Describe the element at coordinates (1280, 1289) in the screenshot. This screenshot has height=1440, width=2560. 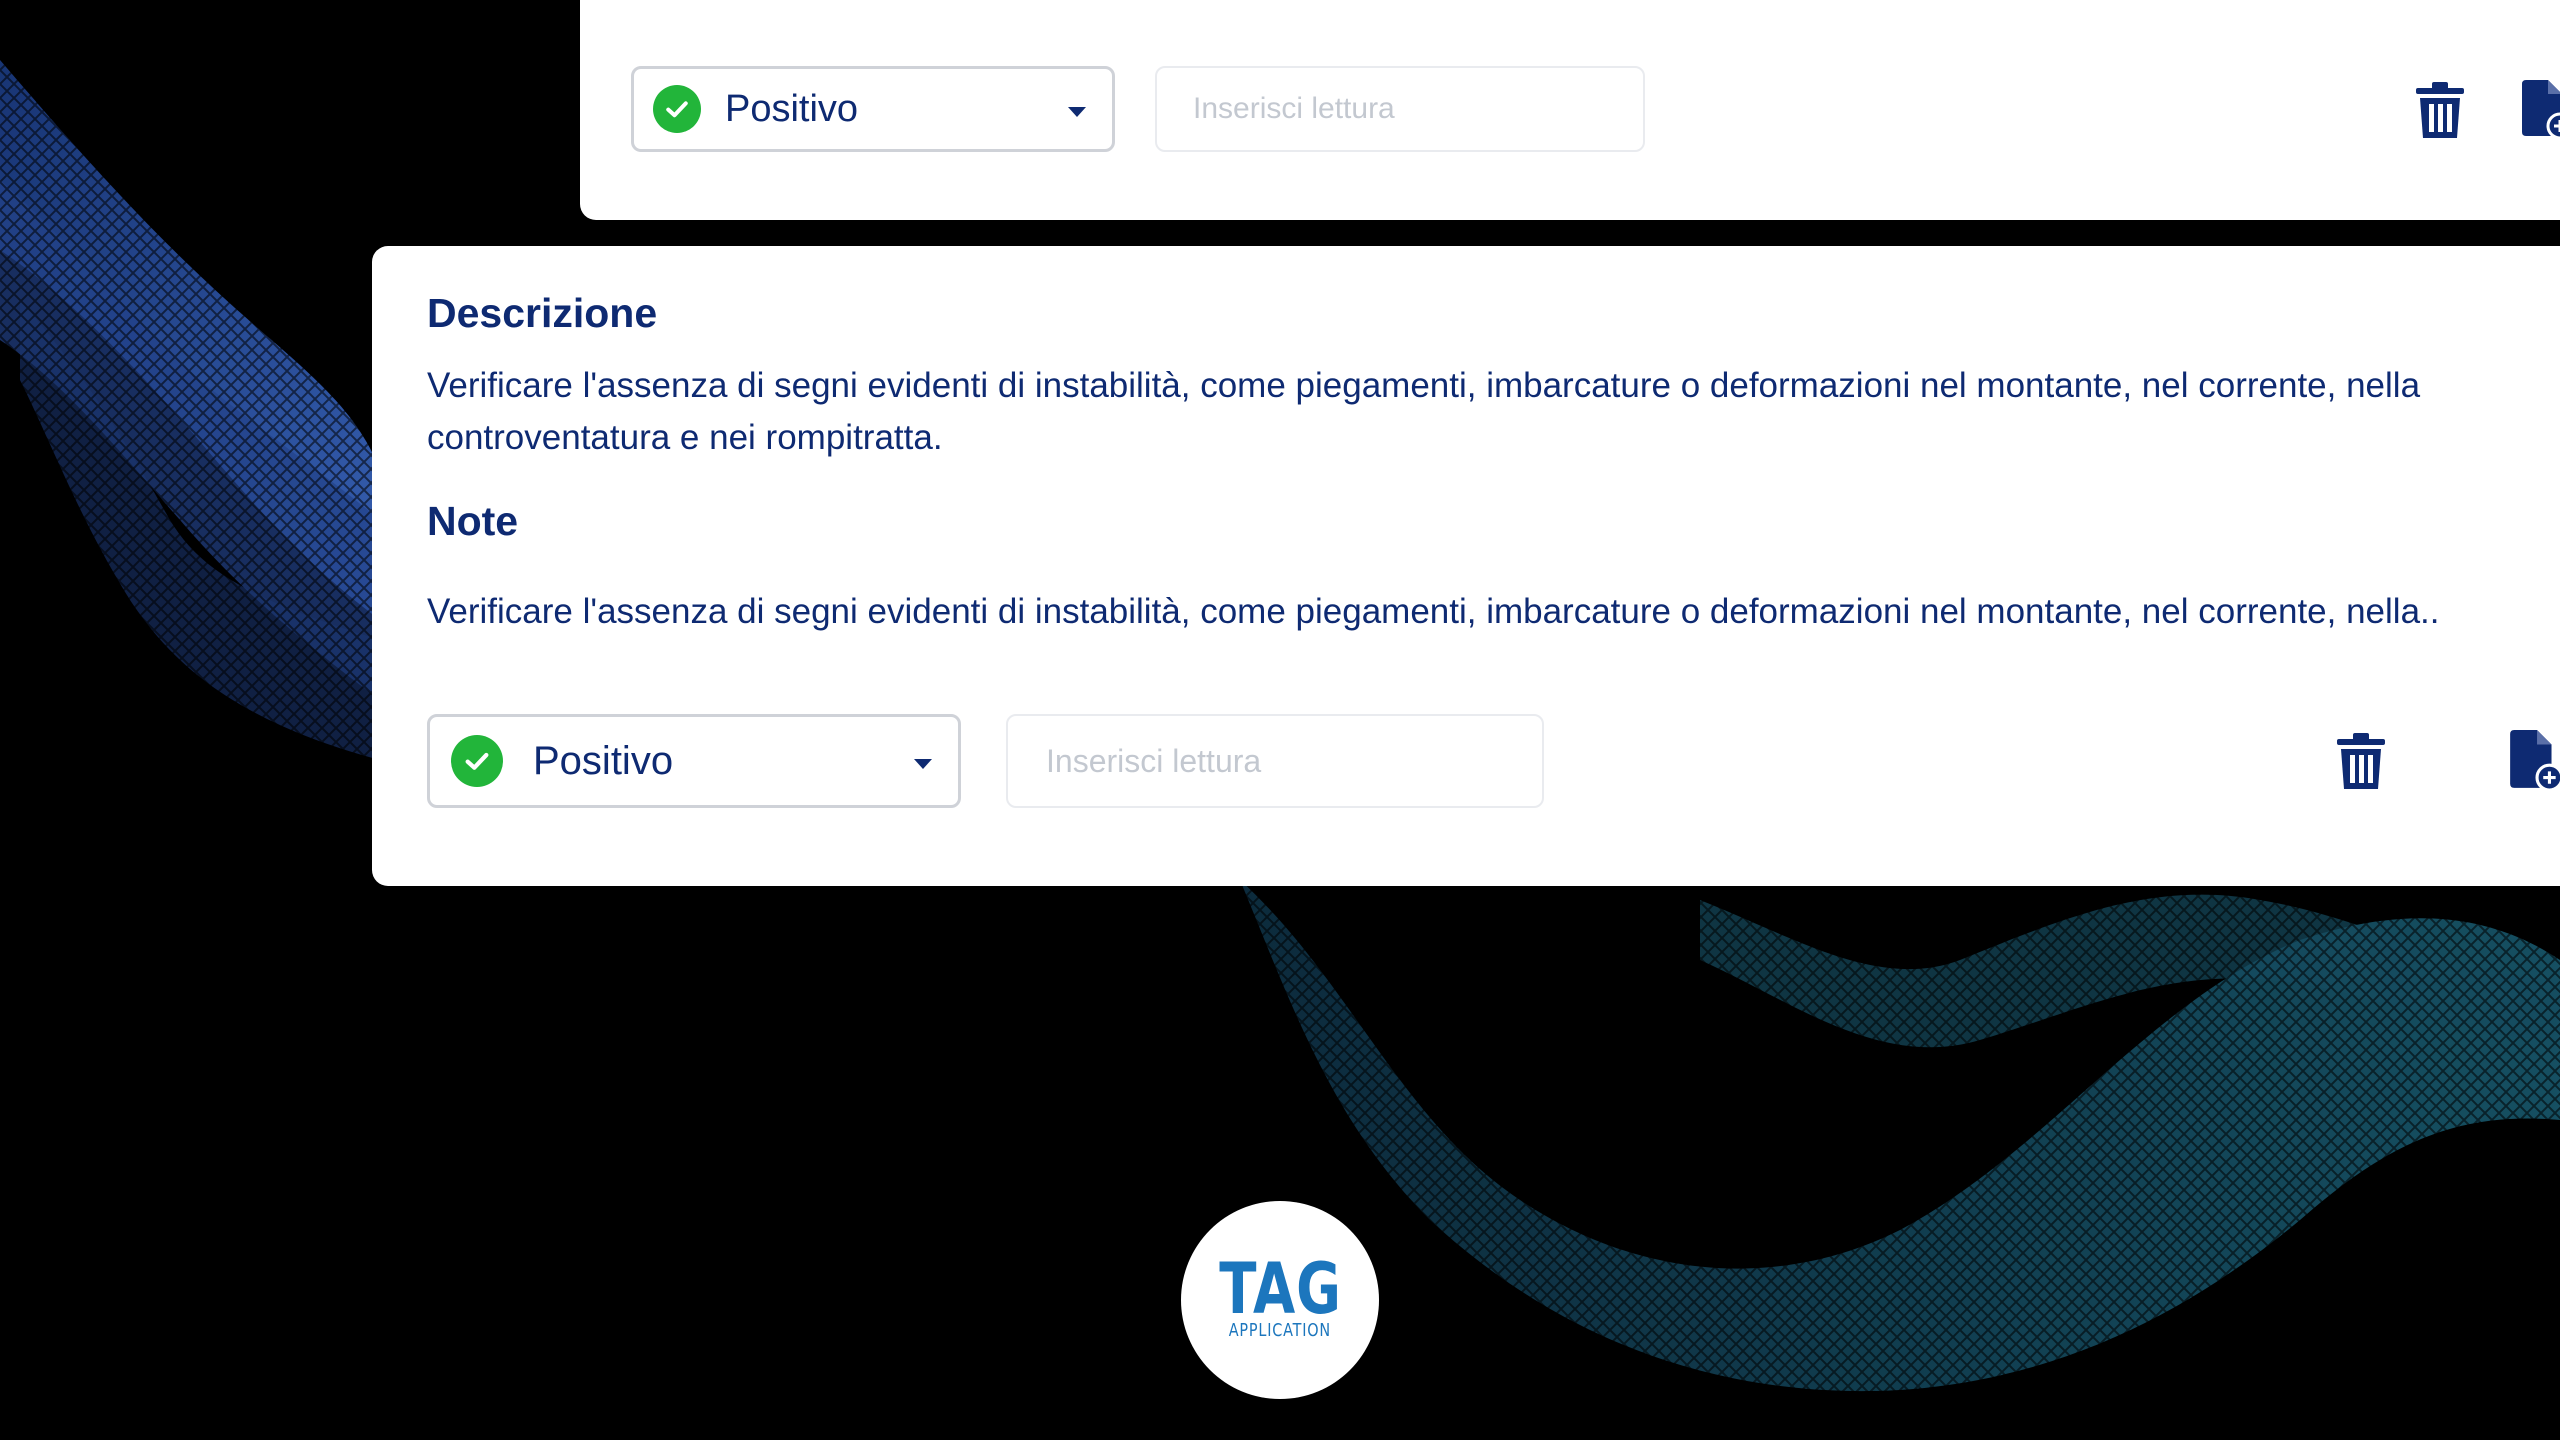
I see `logo-wordmark: TAG` at that location.